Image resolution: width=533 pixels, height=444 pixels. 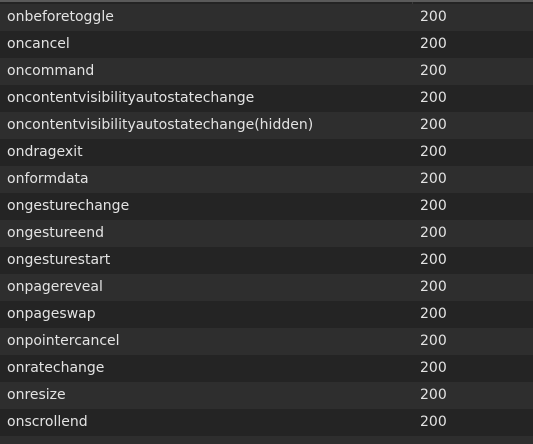 I want to click on table-row: ongesturechange 200, so click(x=266, y=206).